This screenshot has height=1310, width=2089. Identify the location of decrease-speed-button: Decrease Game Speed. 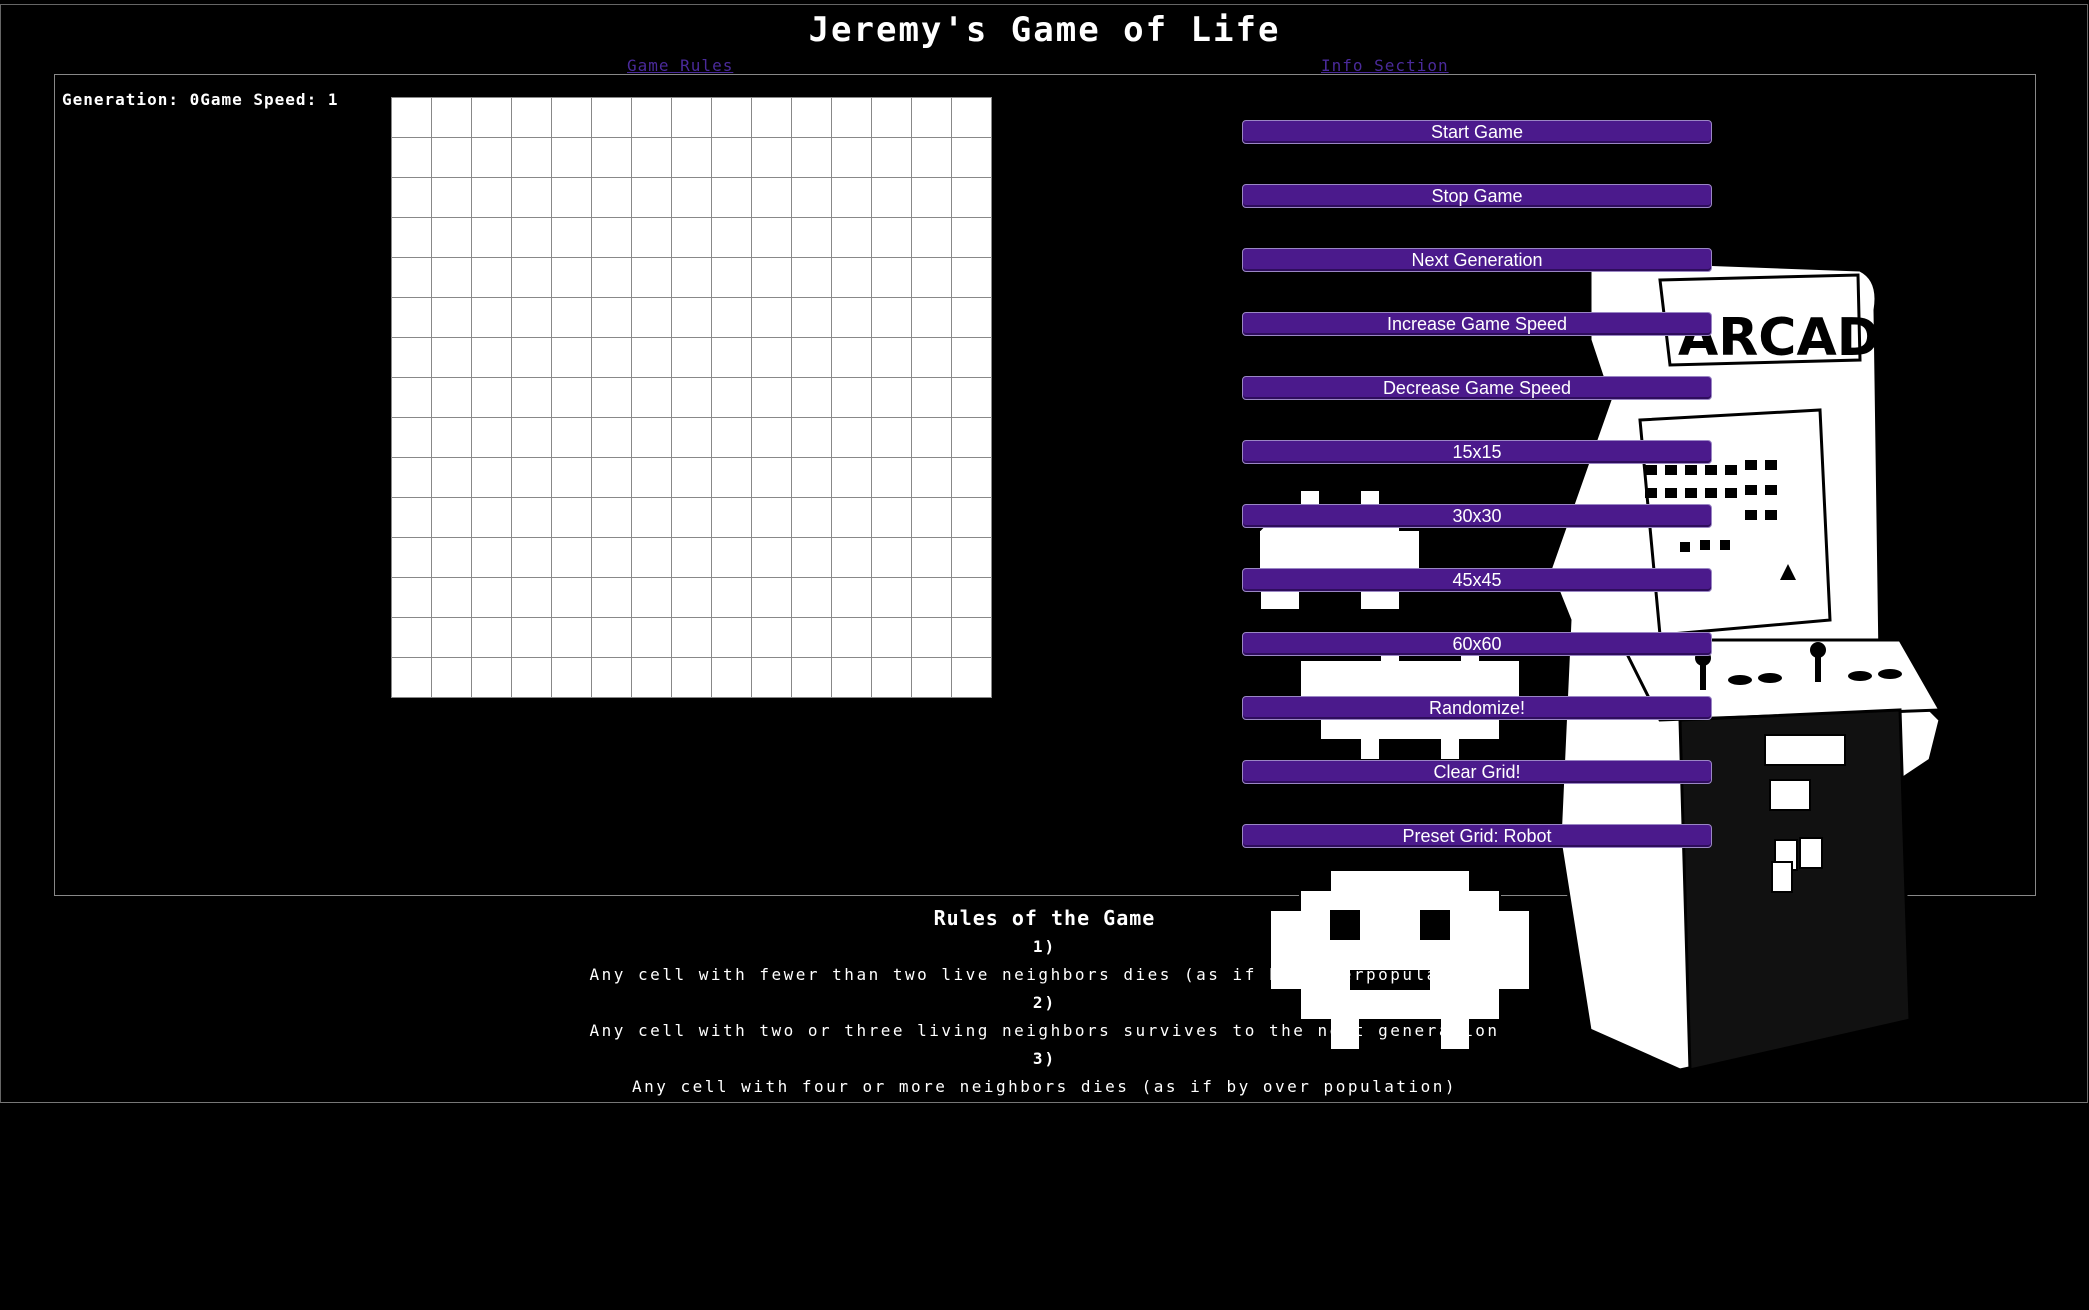
(1477, 388).